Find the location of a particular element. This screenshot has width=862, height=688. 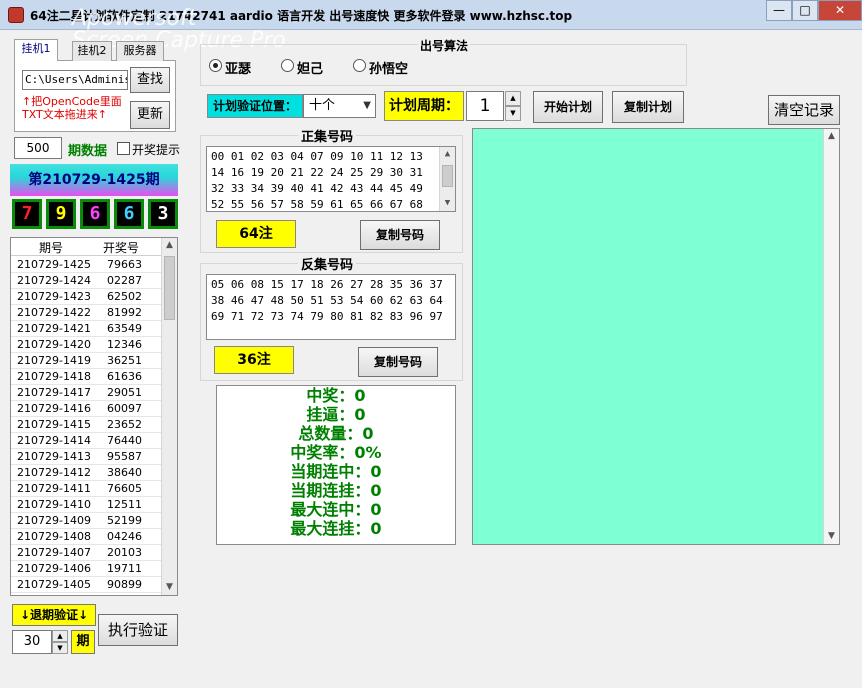

table-row: 210729-1424 02287 is located at coordinates (87, 281).